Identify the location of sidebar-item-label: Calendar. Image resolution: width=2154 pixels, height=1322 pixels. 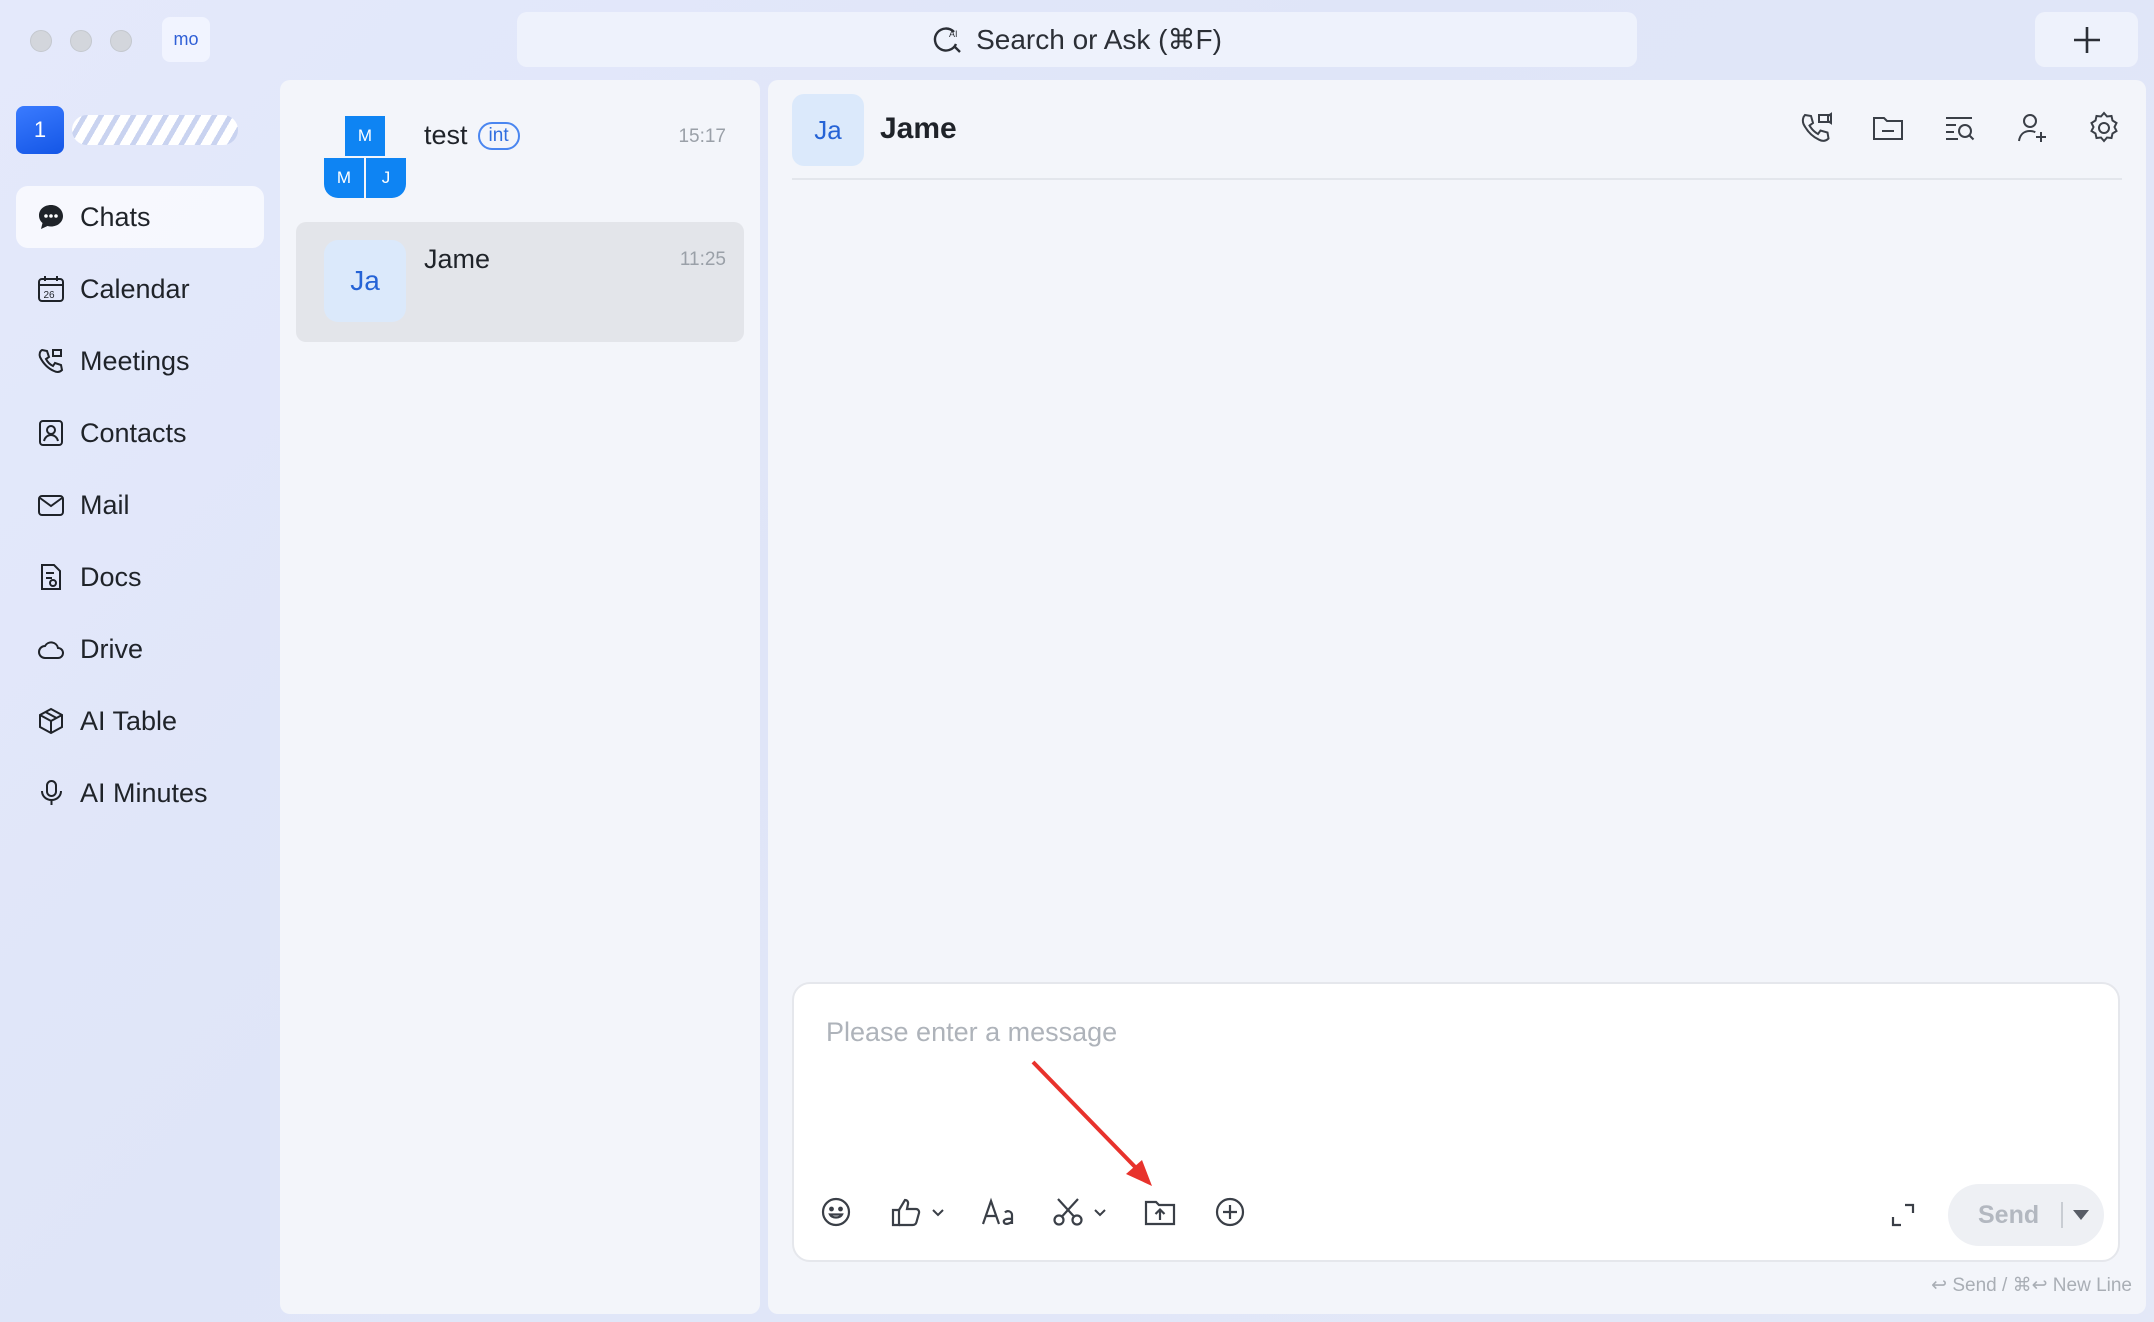
(135, 288).